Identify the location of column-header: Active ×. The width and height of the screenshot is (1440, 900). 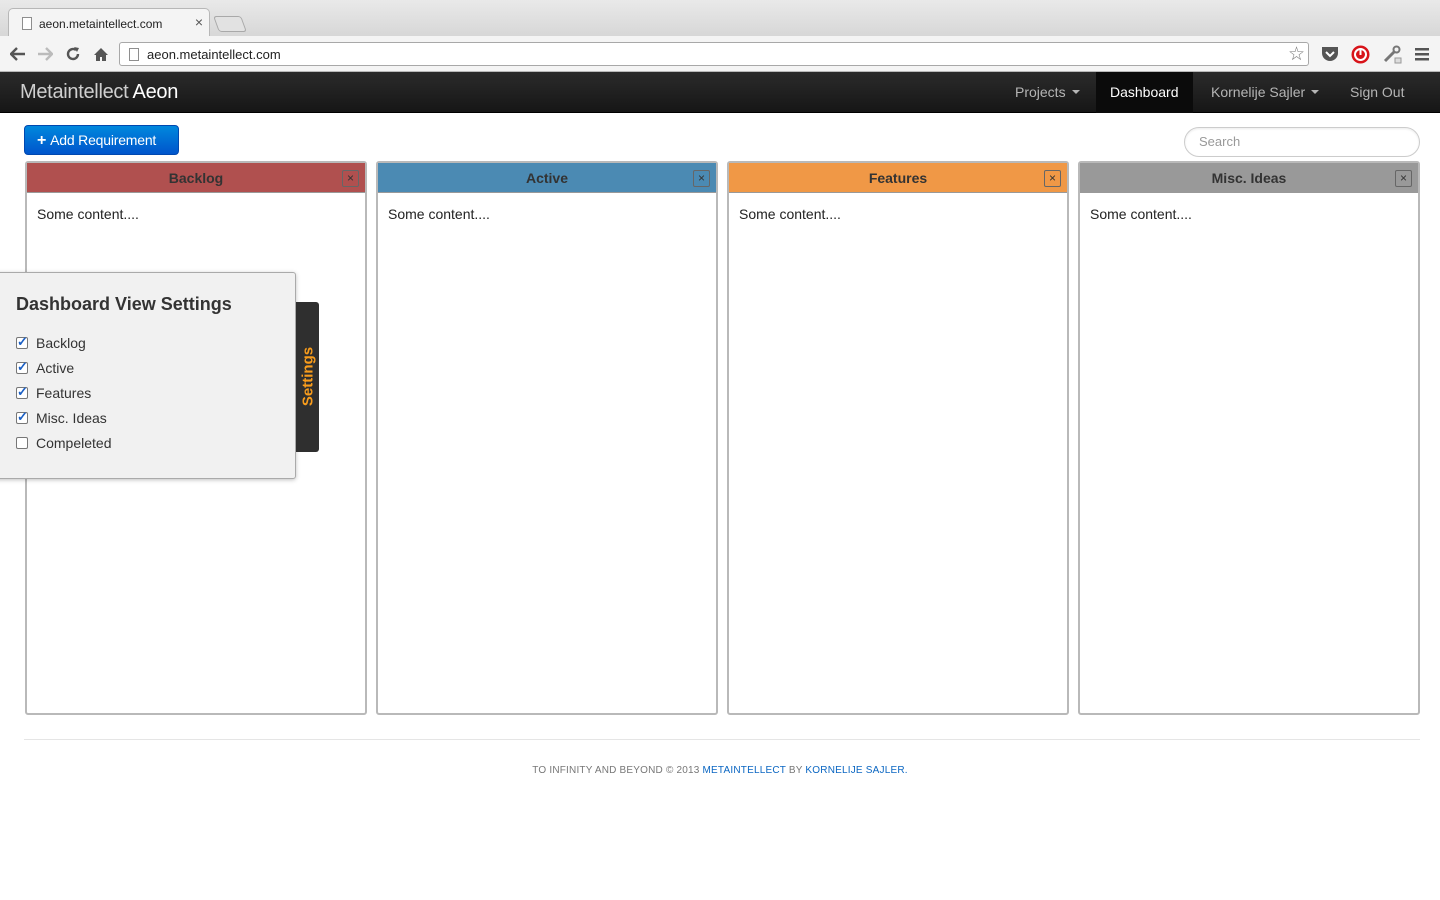
(547, 178).